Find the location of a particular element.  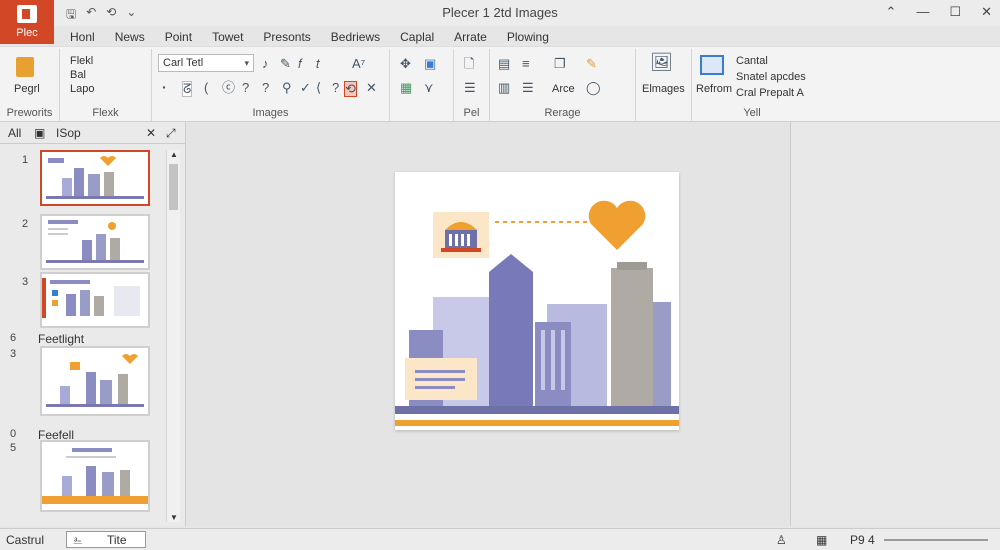

customize-qat-icon: ⌄ is located at coordinates (131, 15).